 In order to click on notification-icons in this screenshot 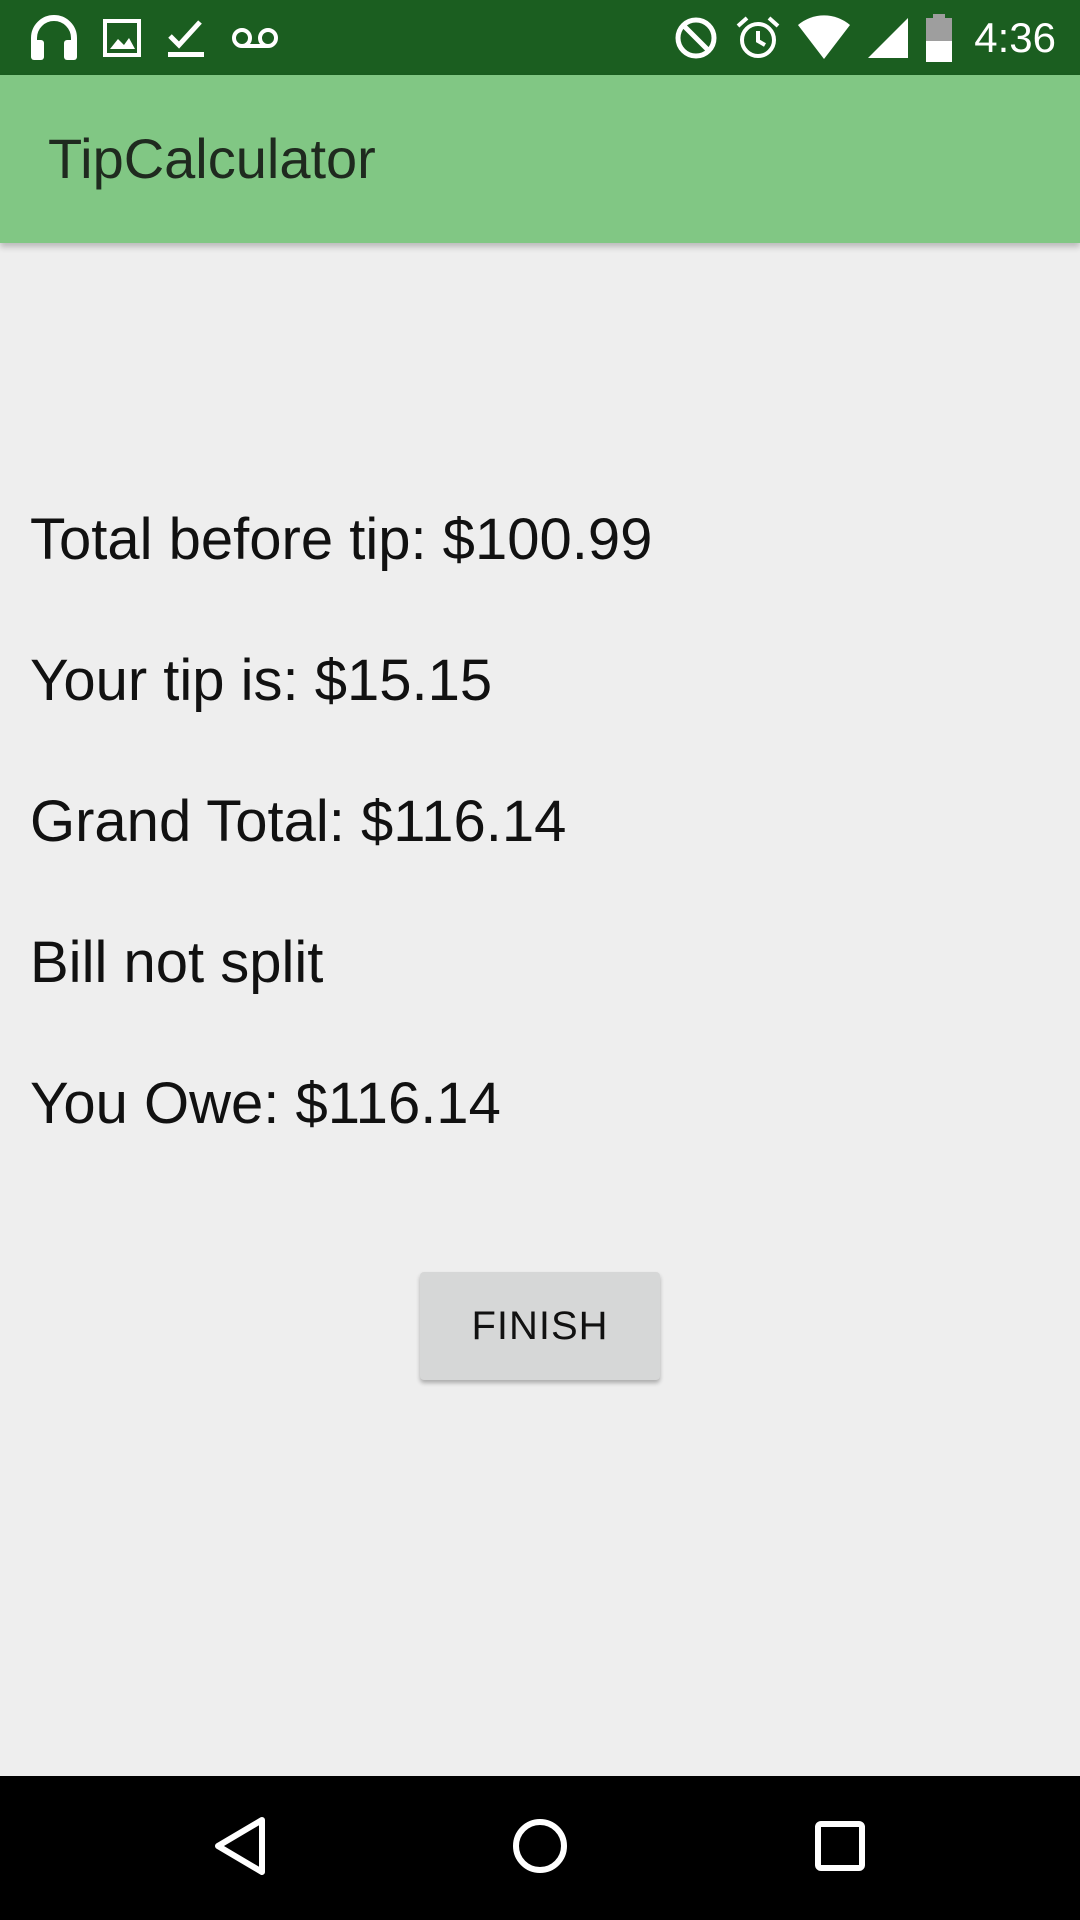, I will do `click(154, 37)`.